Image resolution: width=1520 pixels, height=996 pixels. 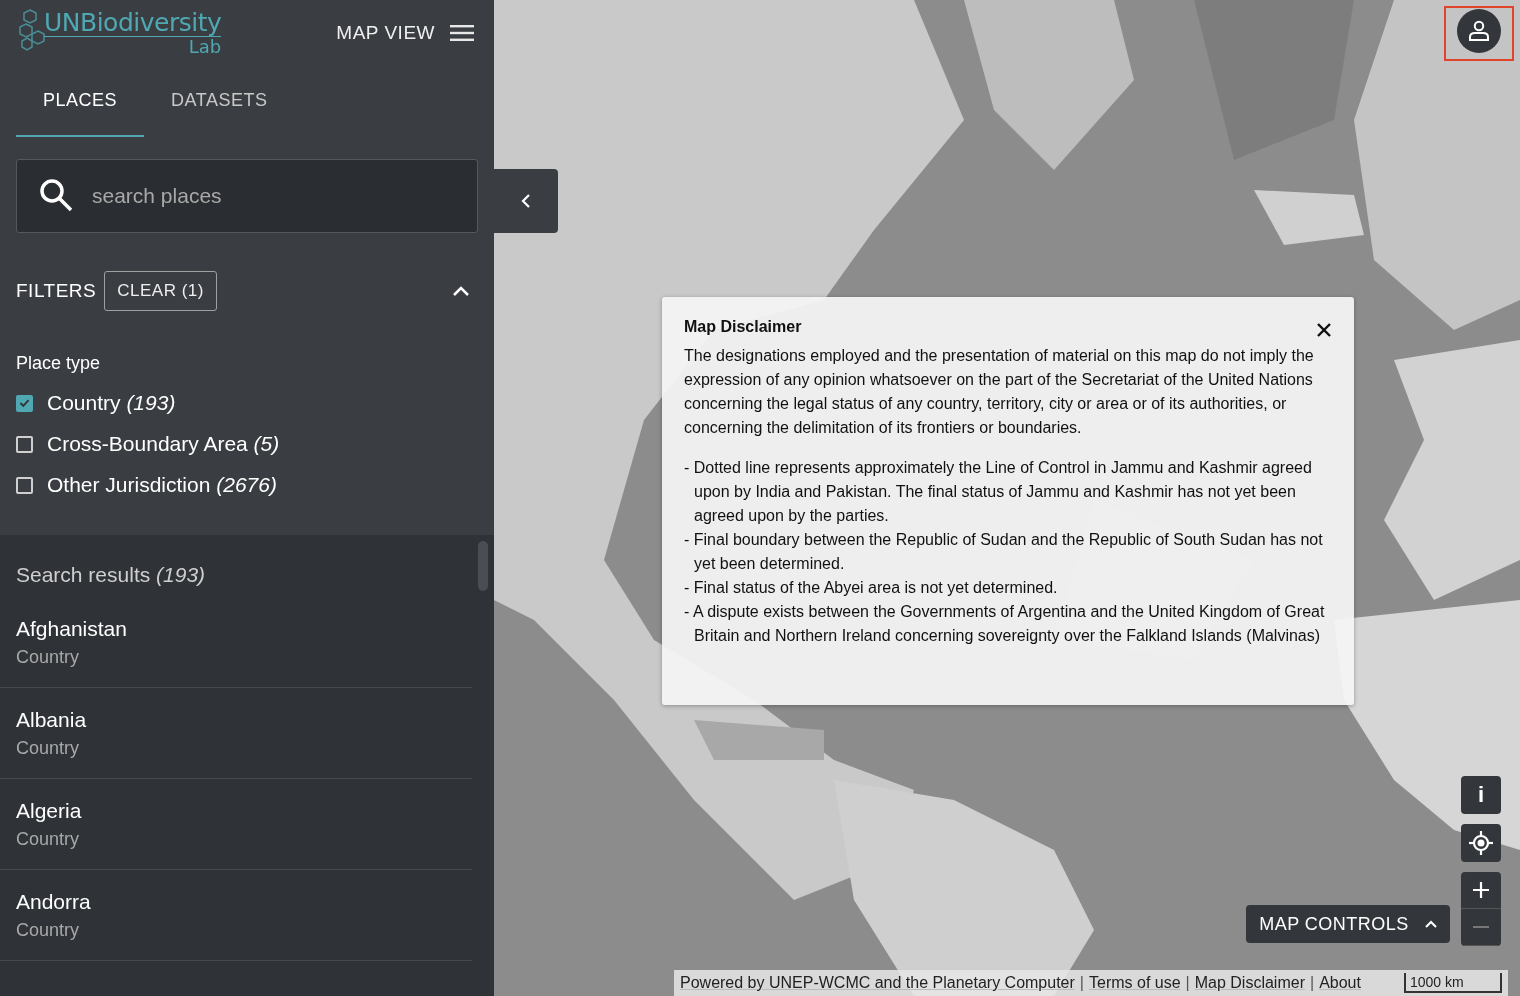 What do you see at coordinates (483, 566) in the screenshot?
I see `scrollbar-thumb` at bounding box center [483, 566].